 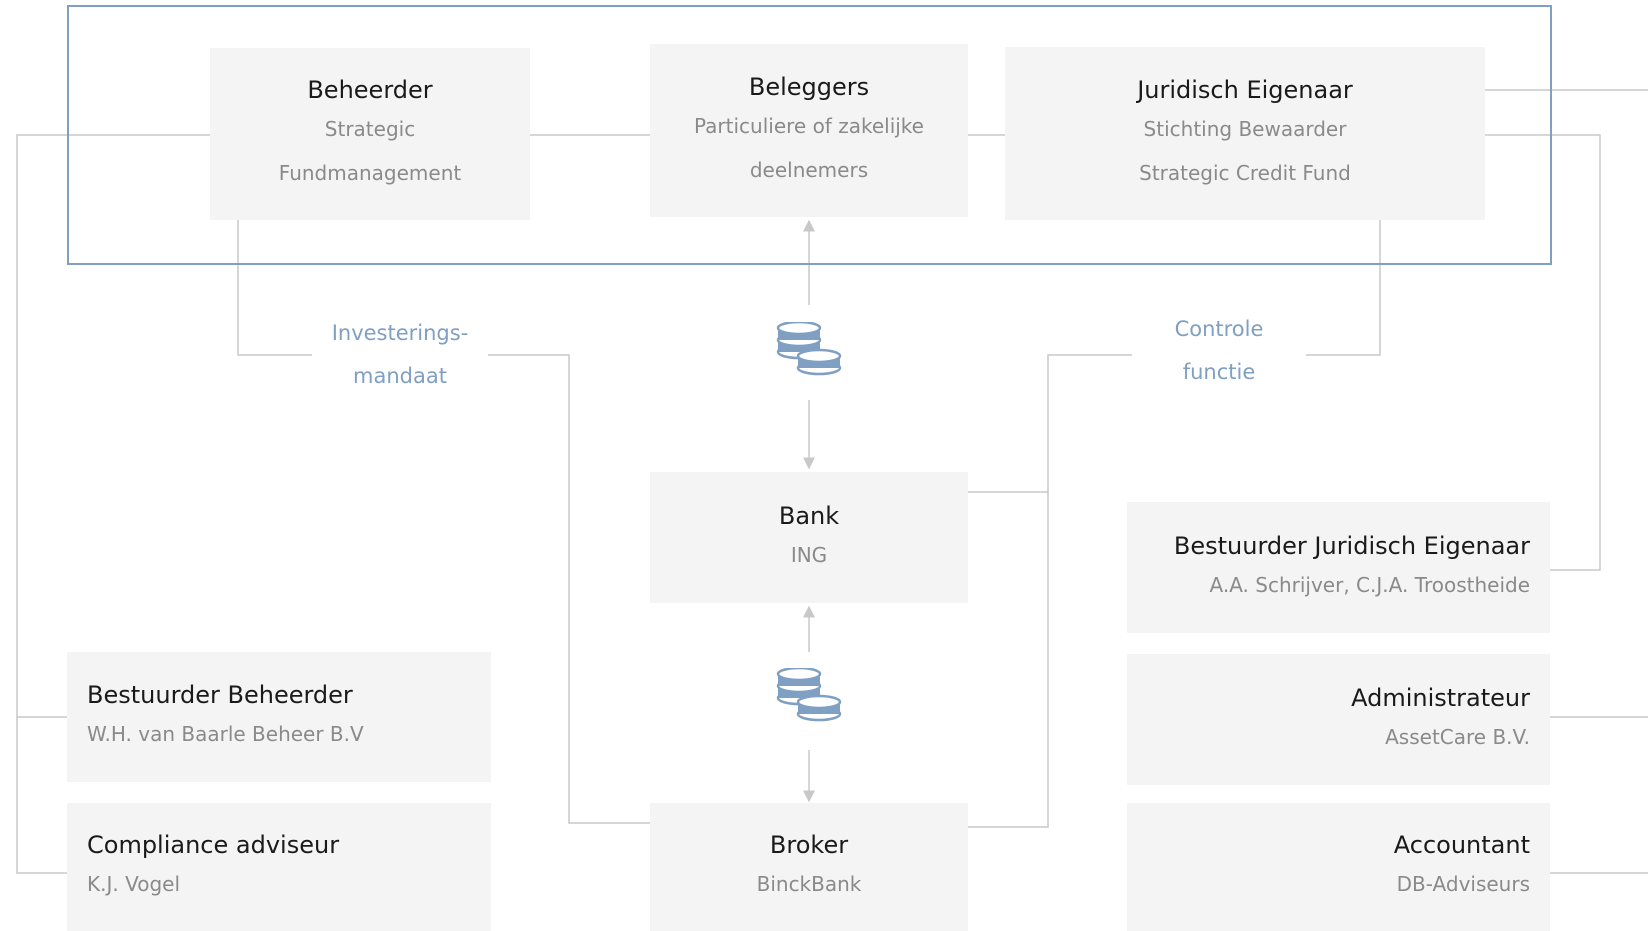 I want to click on node-subtitle: AssetCare B.V., so click(x=1457, y=736).